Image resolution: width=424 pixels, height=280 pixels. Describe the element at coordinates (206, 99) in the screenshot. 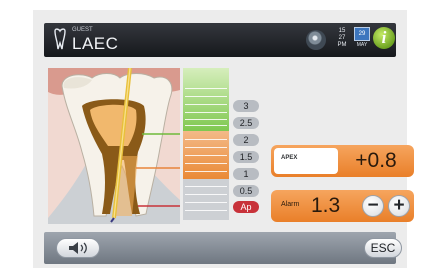

I see `scale-zone-green` at that location.